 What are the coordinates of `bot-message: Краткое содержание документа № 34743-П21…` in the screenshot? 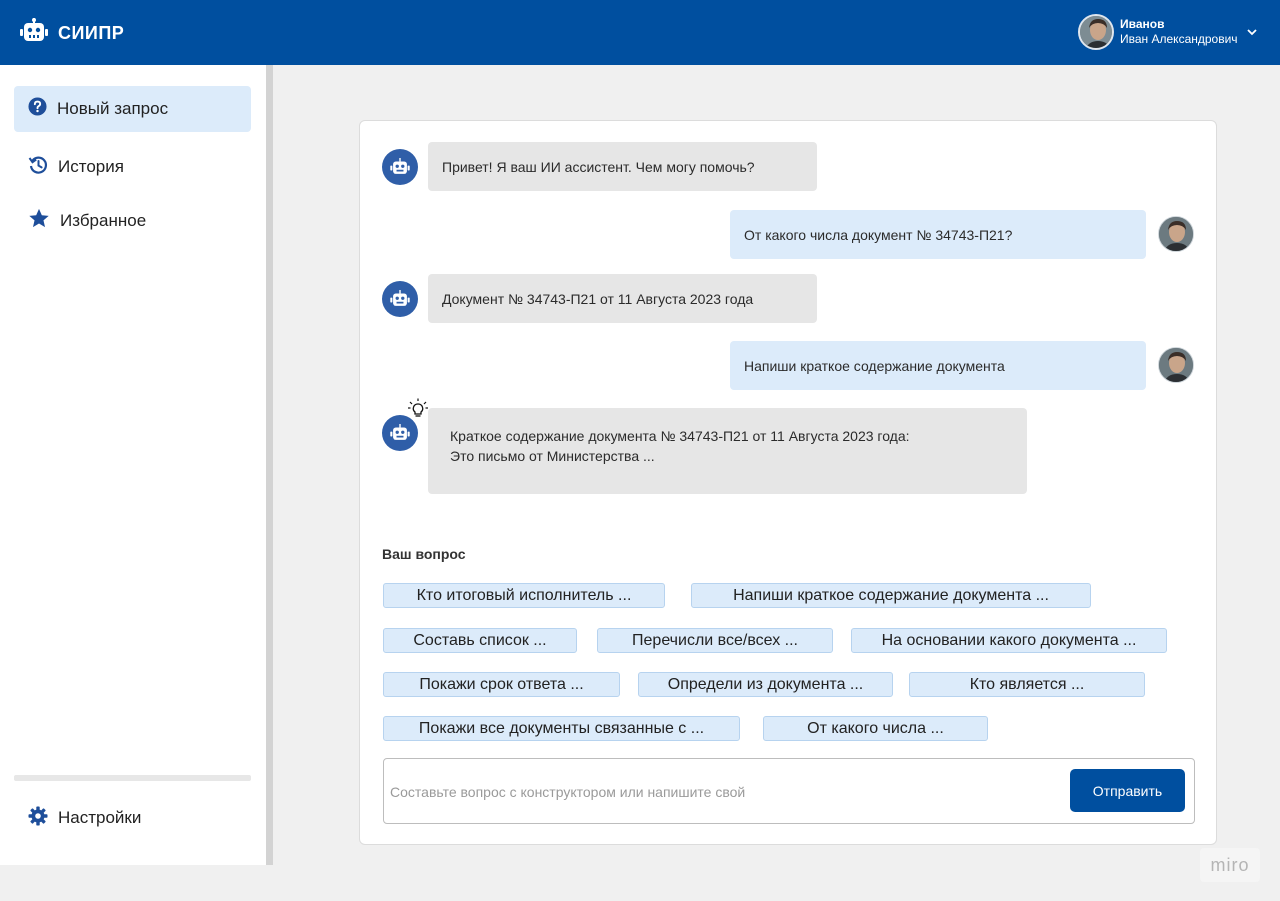 It's located at (727, 451).